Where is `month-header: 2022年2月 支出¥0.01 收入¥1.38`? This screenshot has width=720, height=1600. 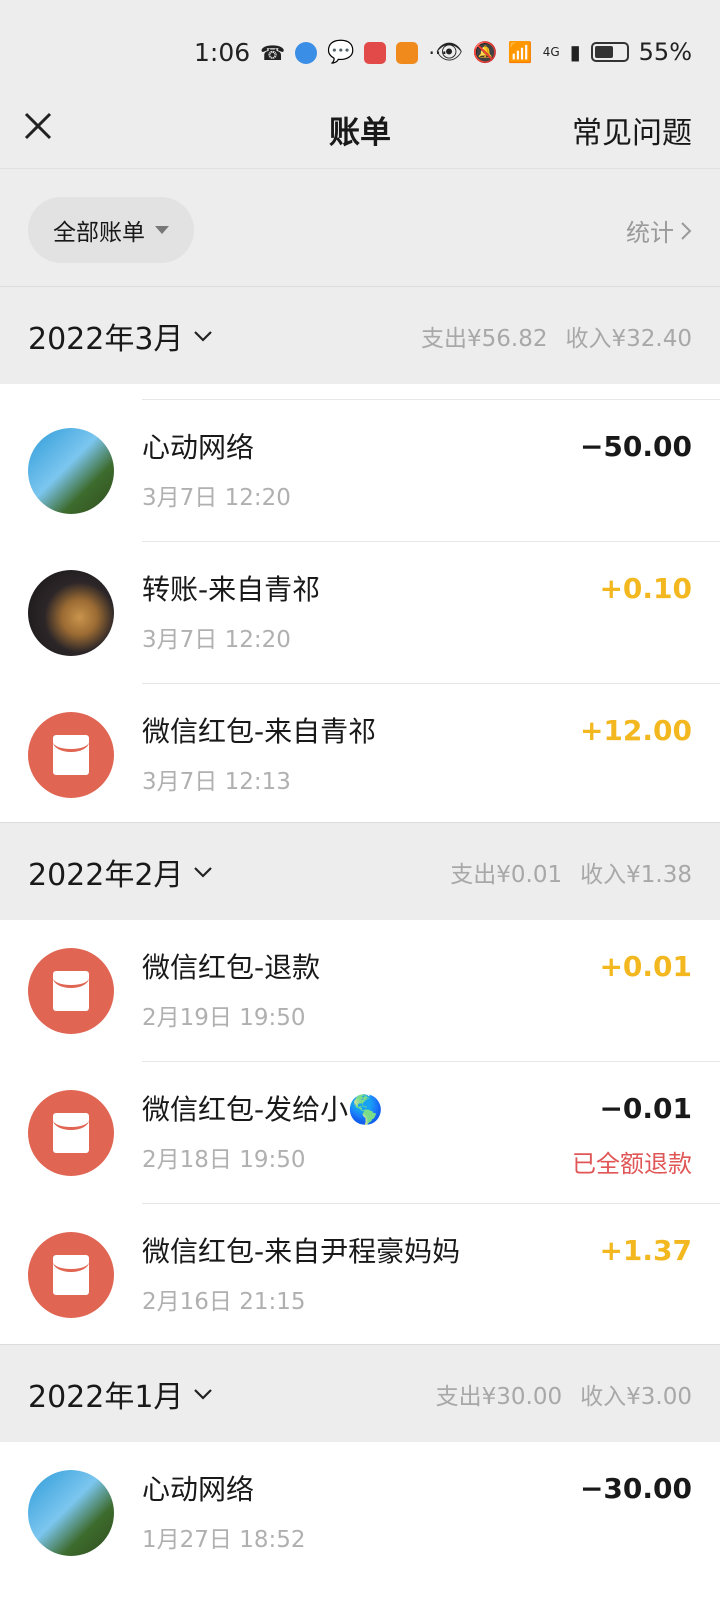 month-header: 2022年2月 支出¥0.01 收入¥1.38 is located at coordinates (360, 871).